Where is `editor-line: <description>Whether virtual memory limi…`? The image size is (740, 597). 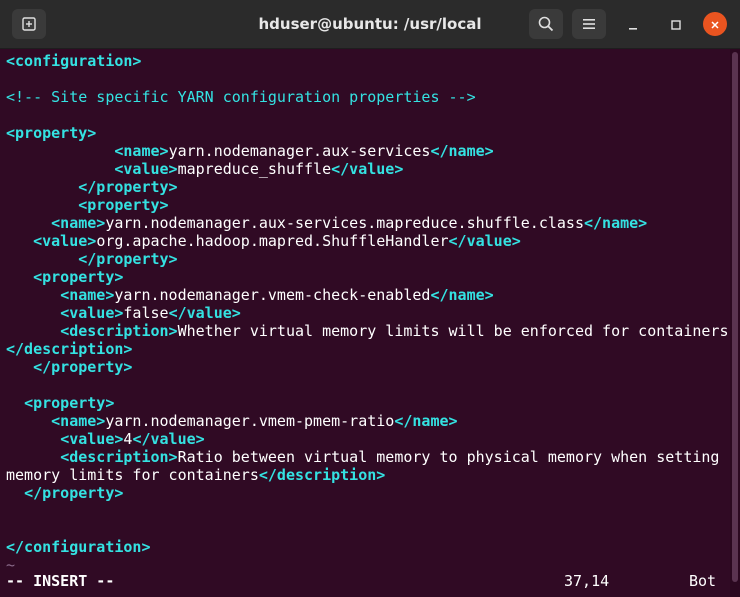 editor-line: <description>Whether virtual memory limi… is located at coordinates (367, 331).